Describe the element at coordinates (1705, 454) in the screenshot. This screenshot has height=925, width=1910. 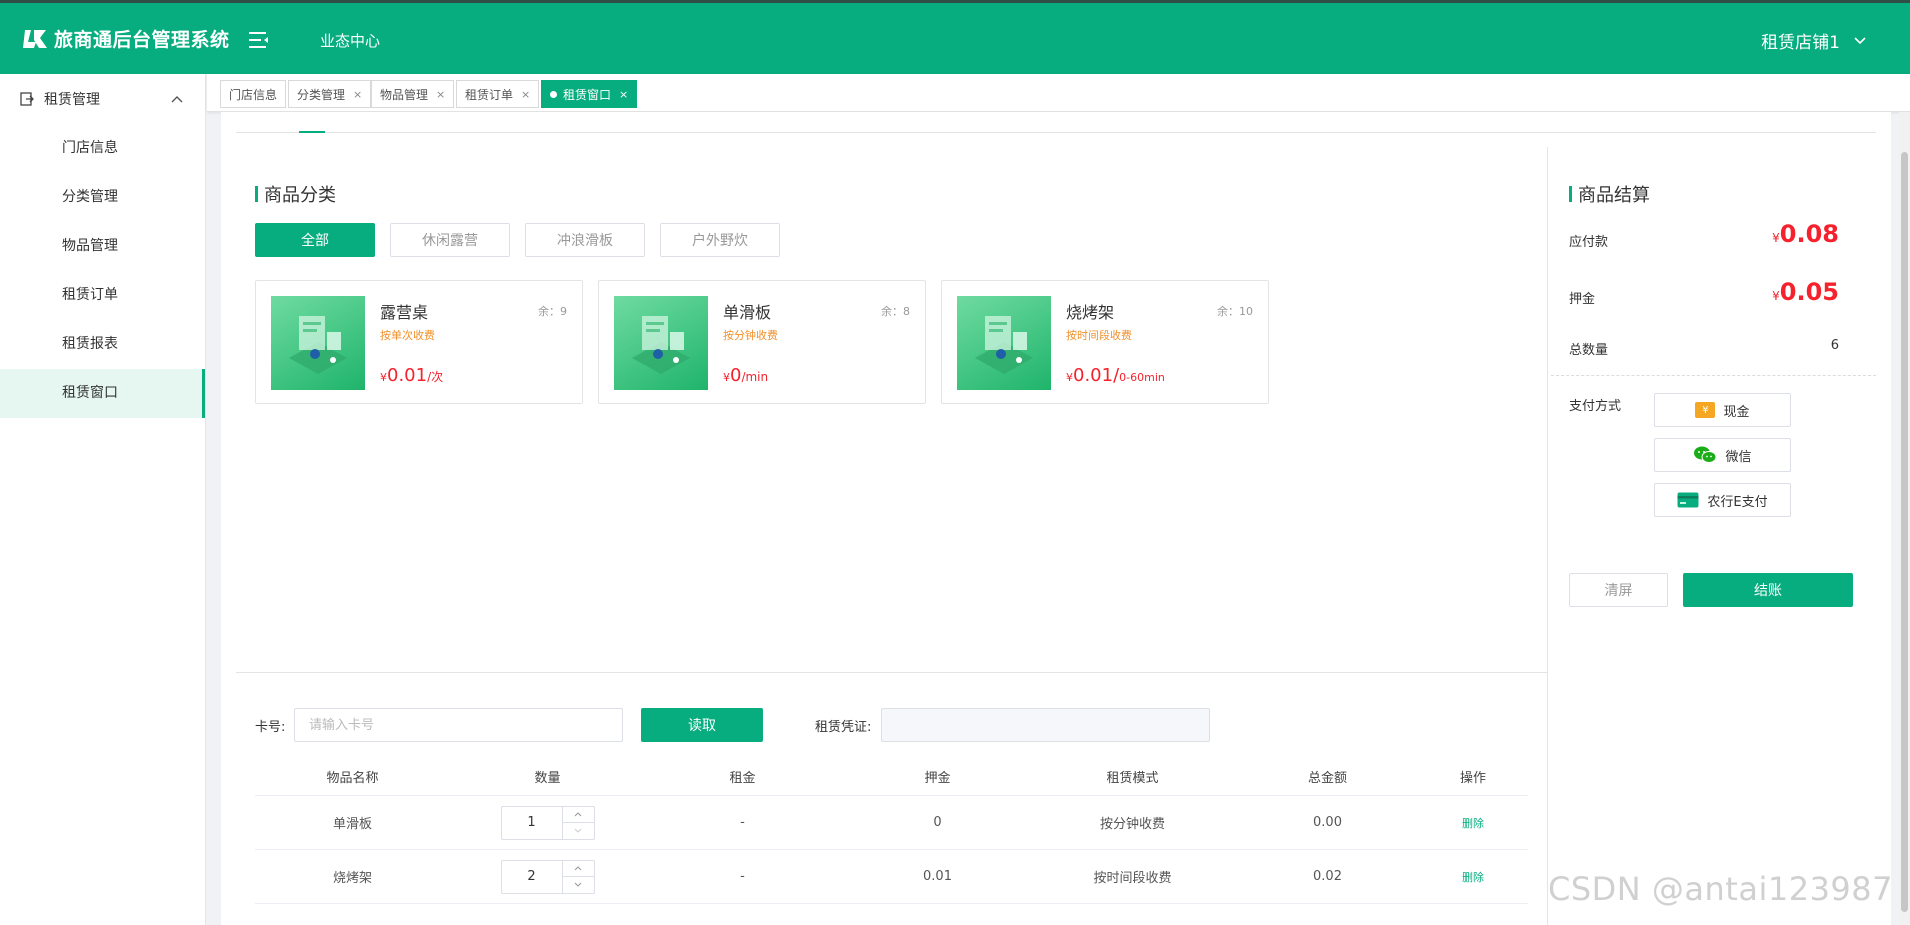
I see `wechat-icon` at that location.